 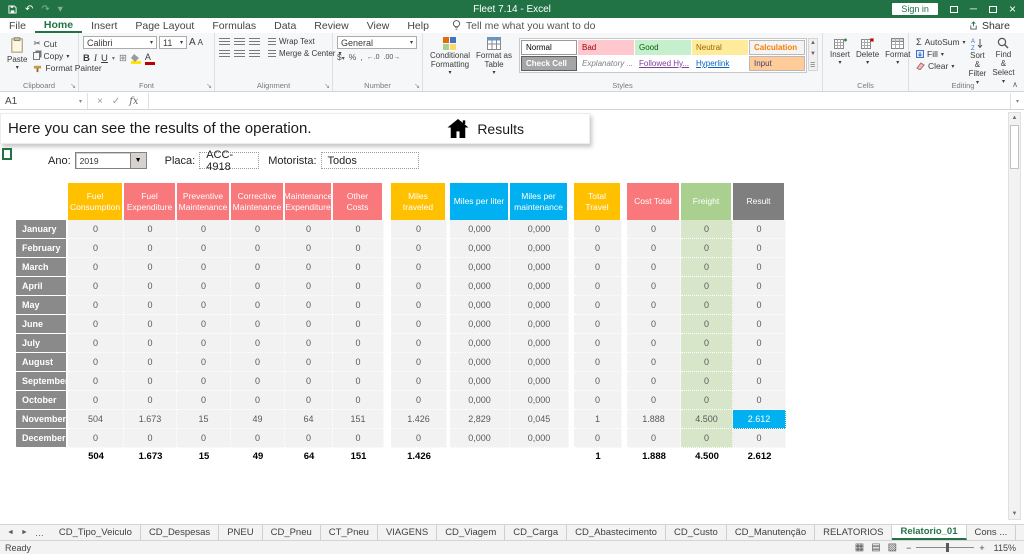 What do you see at coordinates (875, 547) in the screenshot?
I see `view-page-layout-icon: ▤` at bounding box center [875, 547].